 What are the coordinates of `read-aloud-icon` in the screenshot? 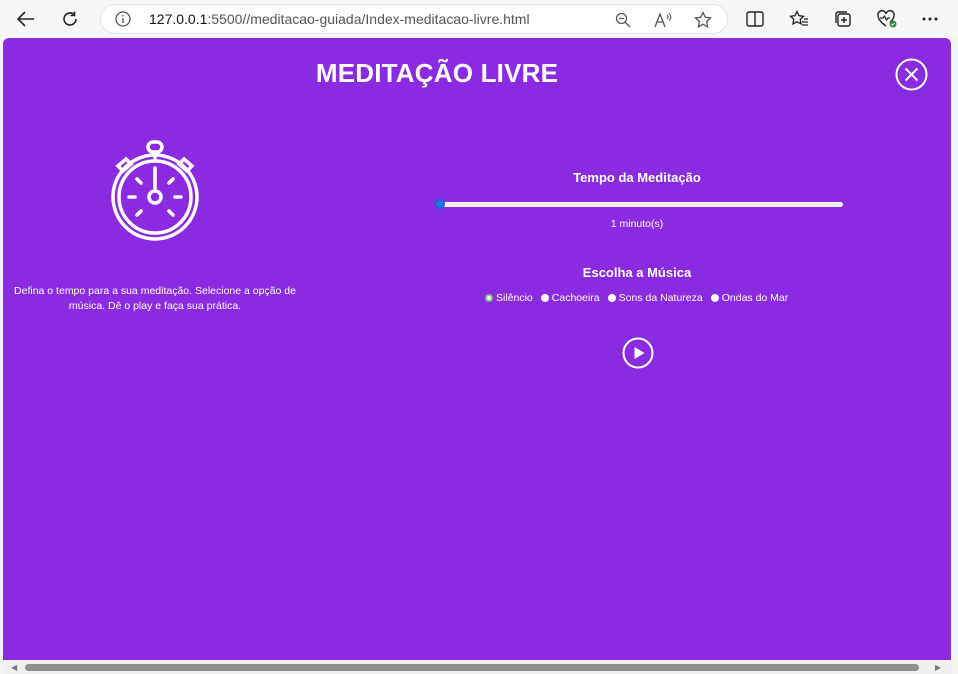 It's located at (663, 20).